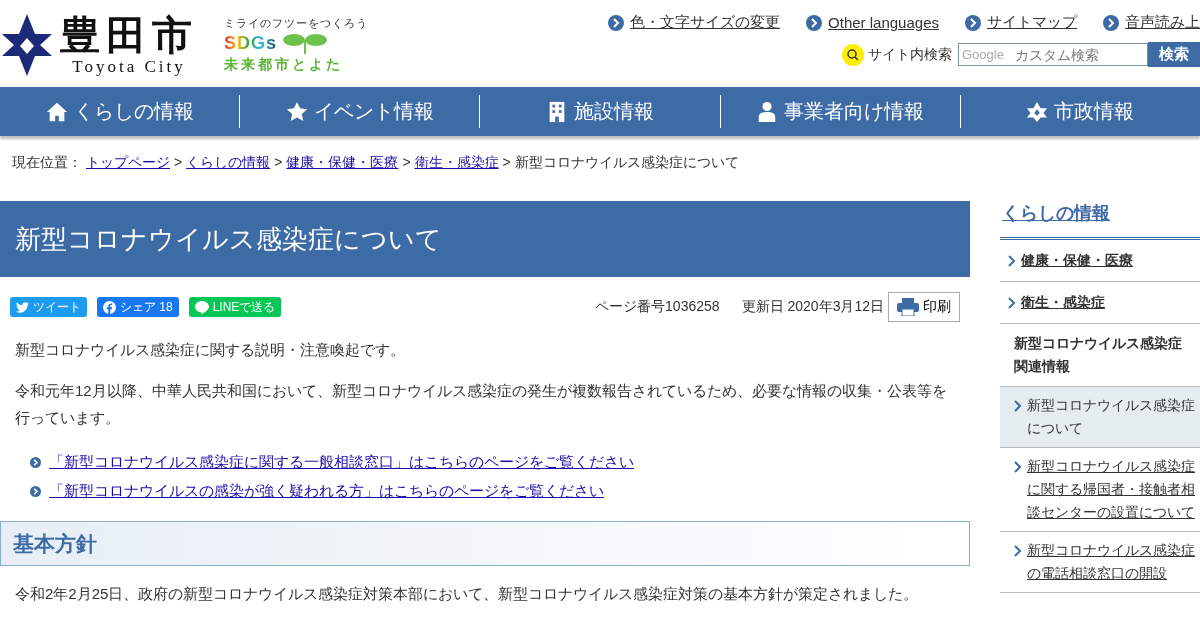  What do you see at coordinates (201, 307) in the screenshot?
I see `chat-bubble-icon` at bounding box center [201, 307].